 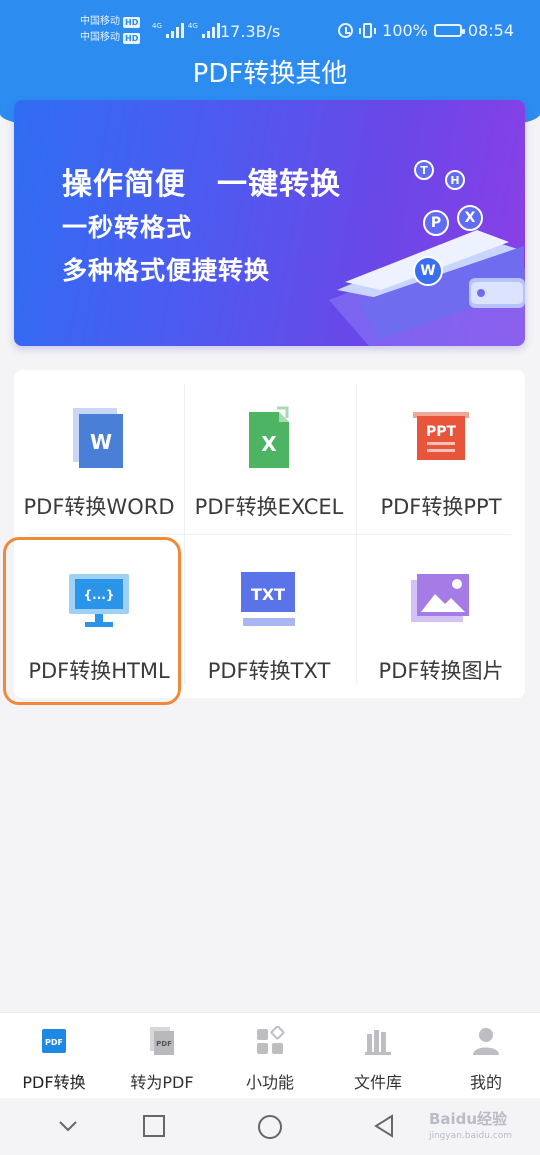 I want to click on status-bar: 中国移动 HD 中国移动 HD 4G 4G 17.3B/s 100% 08:54, so click(x=270, y=32).